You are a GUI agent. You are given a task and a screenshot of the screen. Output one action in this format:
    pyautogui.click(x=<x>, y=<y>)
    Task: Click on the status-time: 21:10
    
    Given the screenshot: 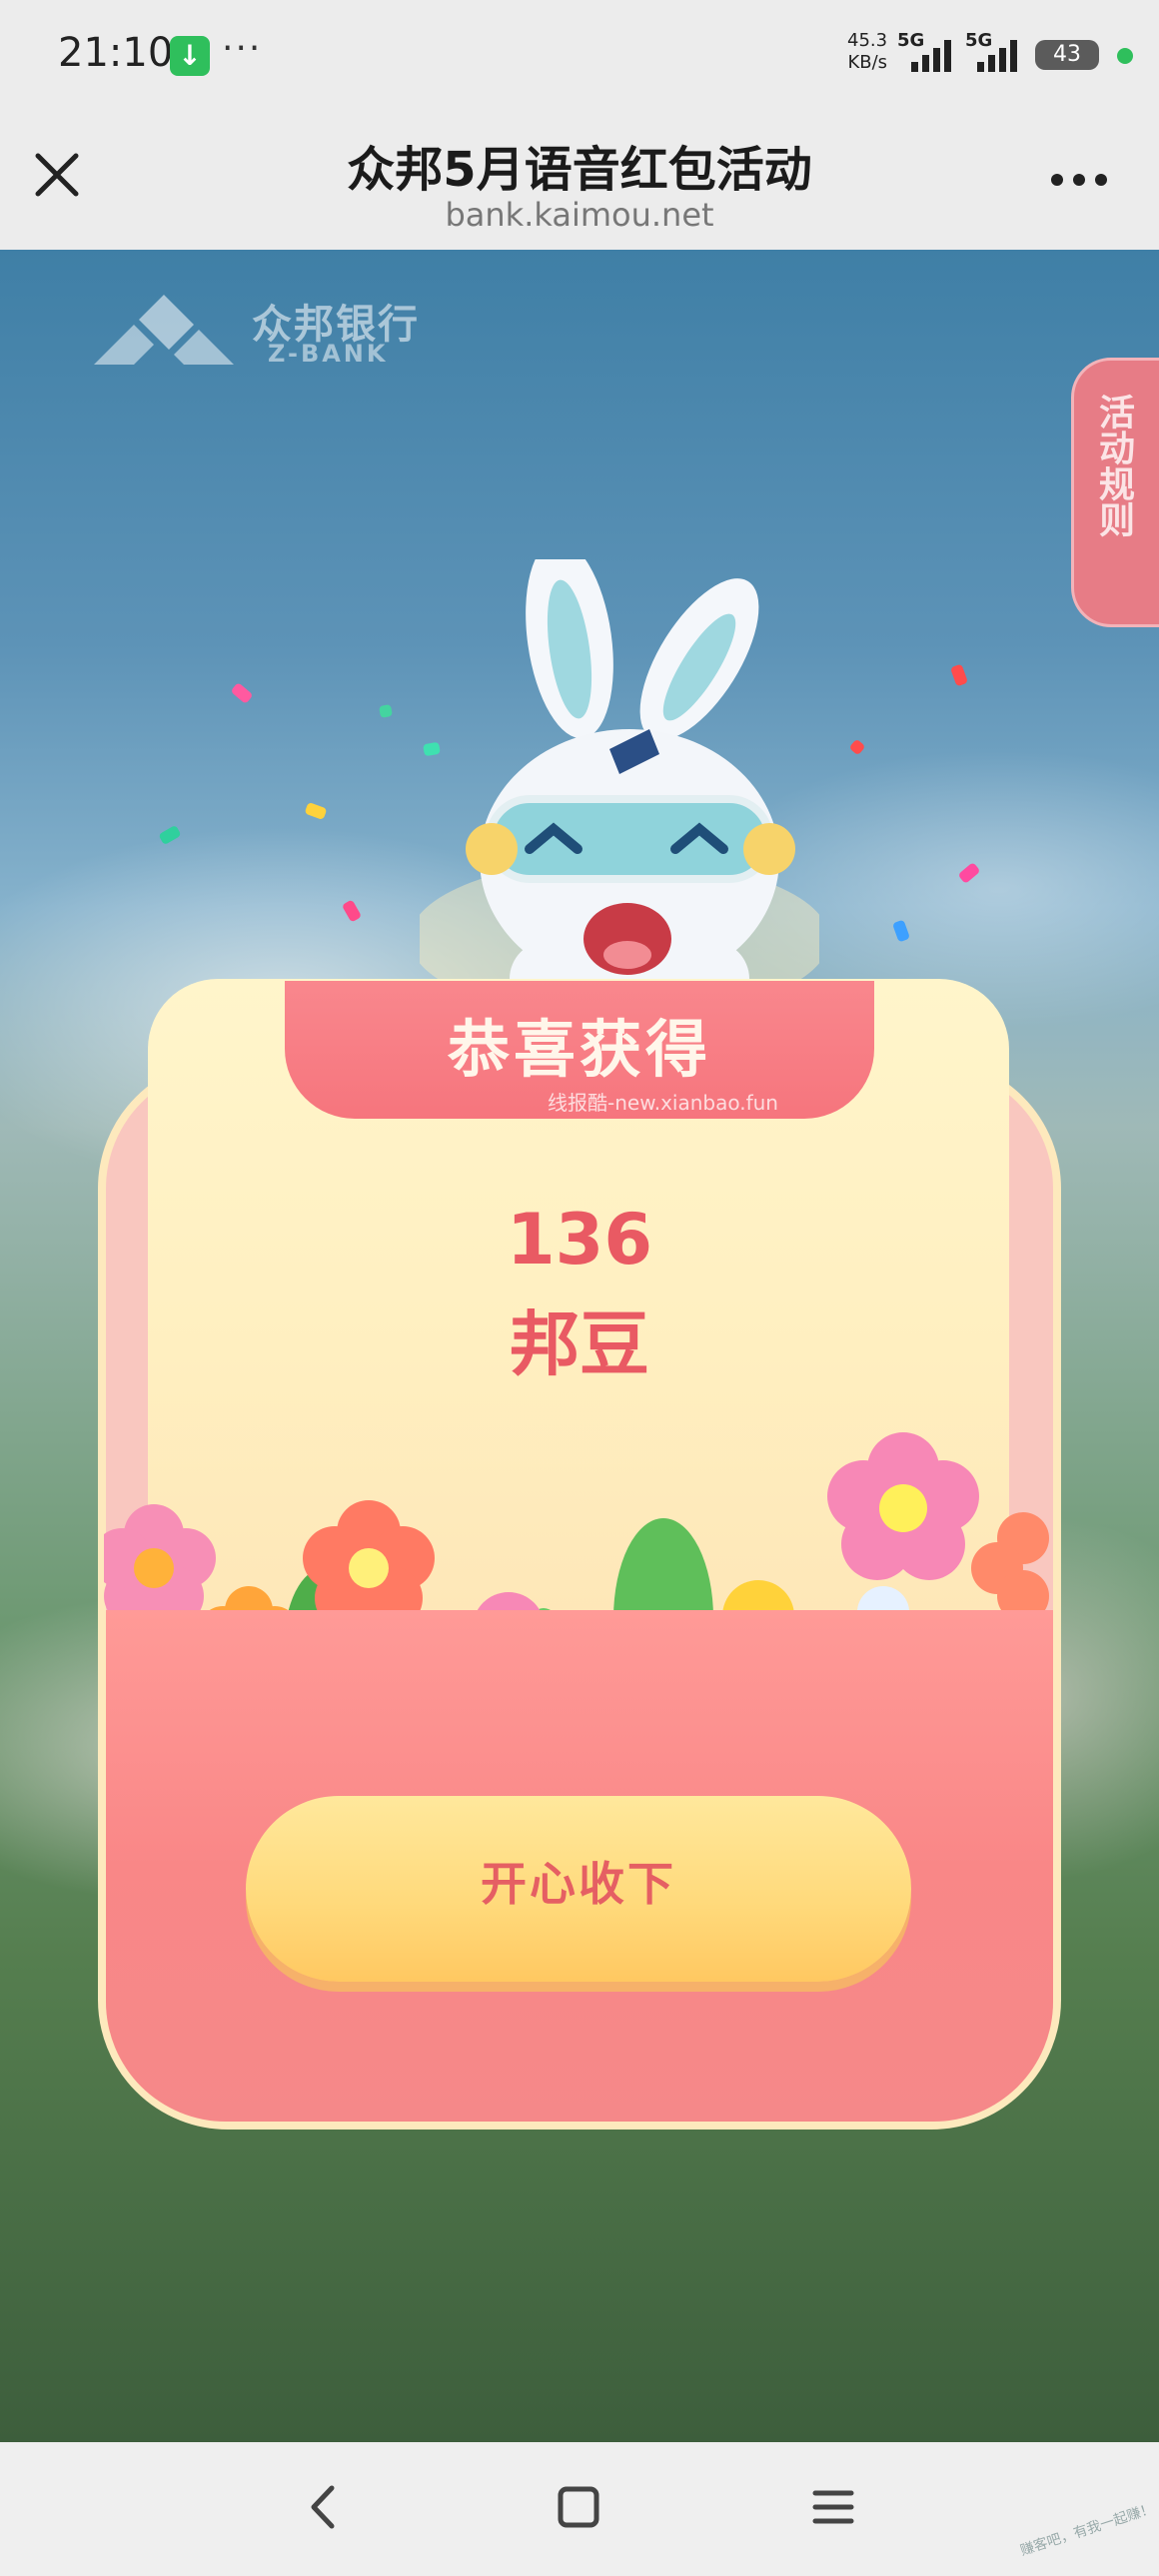 What is the action you would take?
    pyautogui.click(x=116, y=53)
    